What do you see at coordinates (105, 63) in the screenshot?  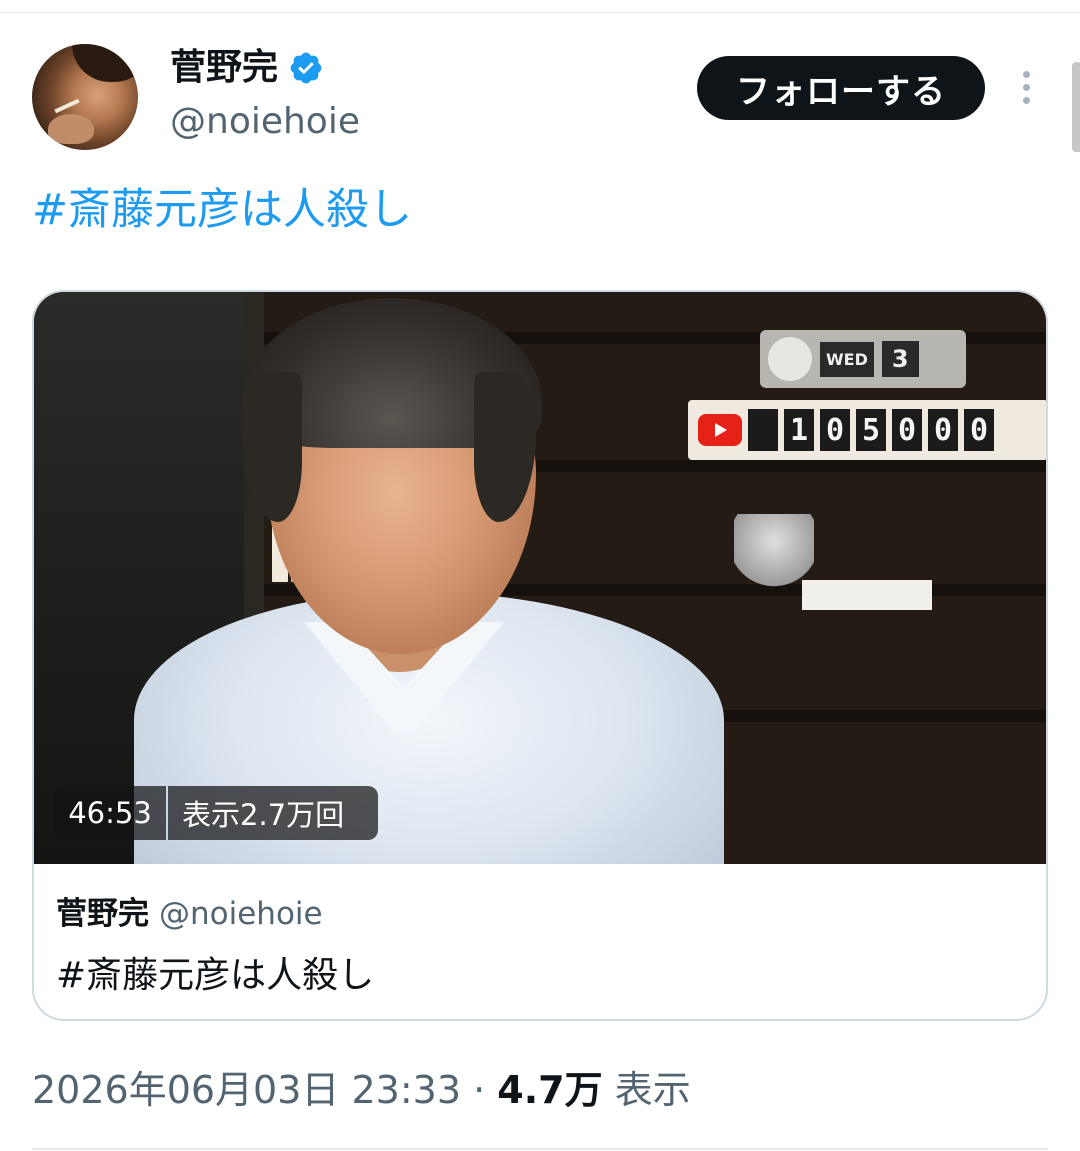 I see `avatar-hair` at bounding box center [105, 63].